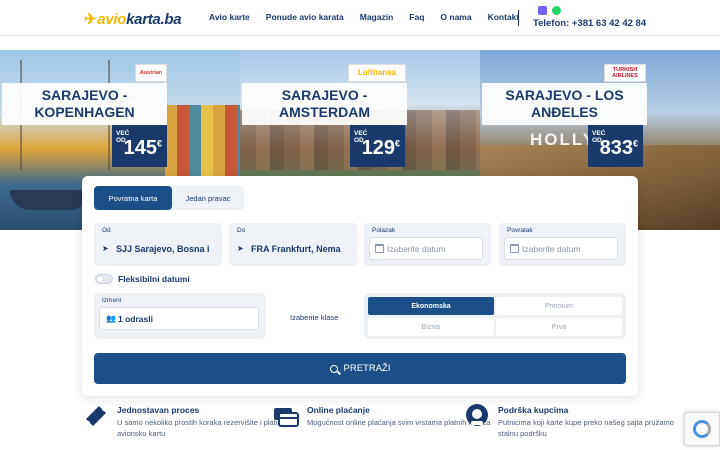 This screenshot has height=450, width=720. I want to click on price-amount: 145€, so click(143, 148).